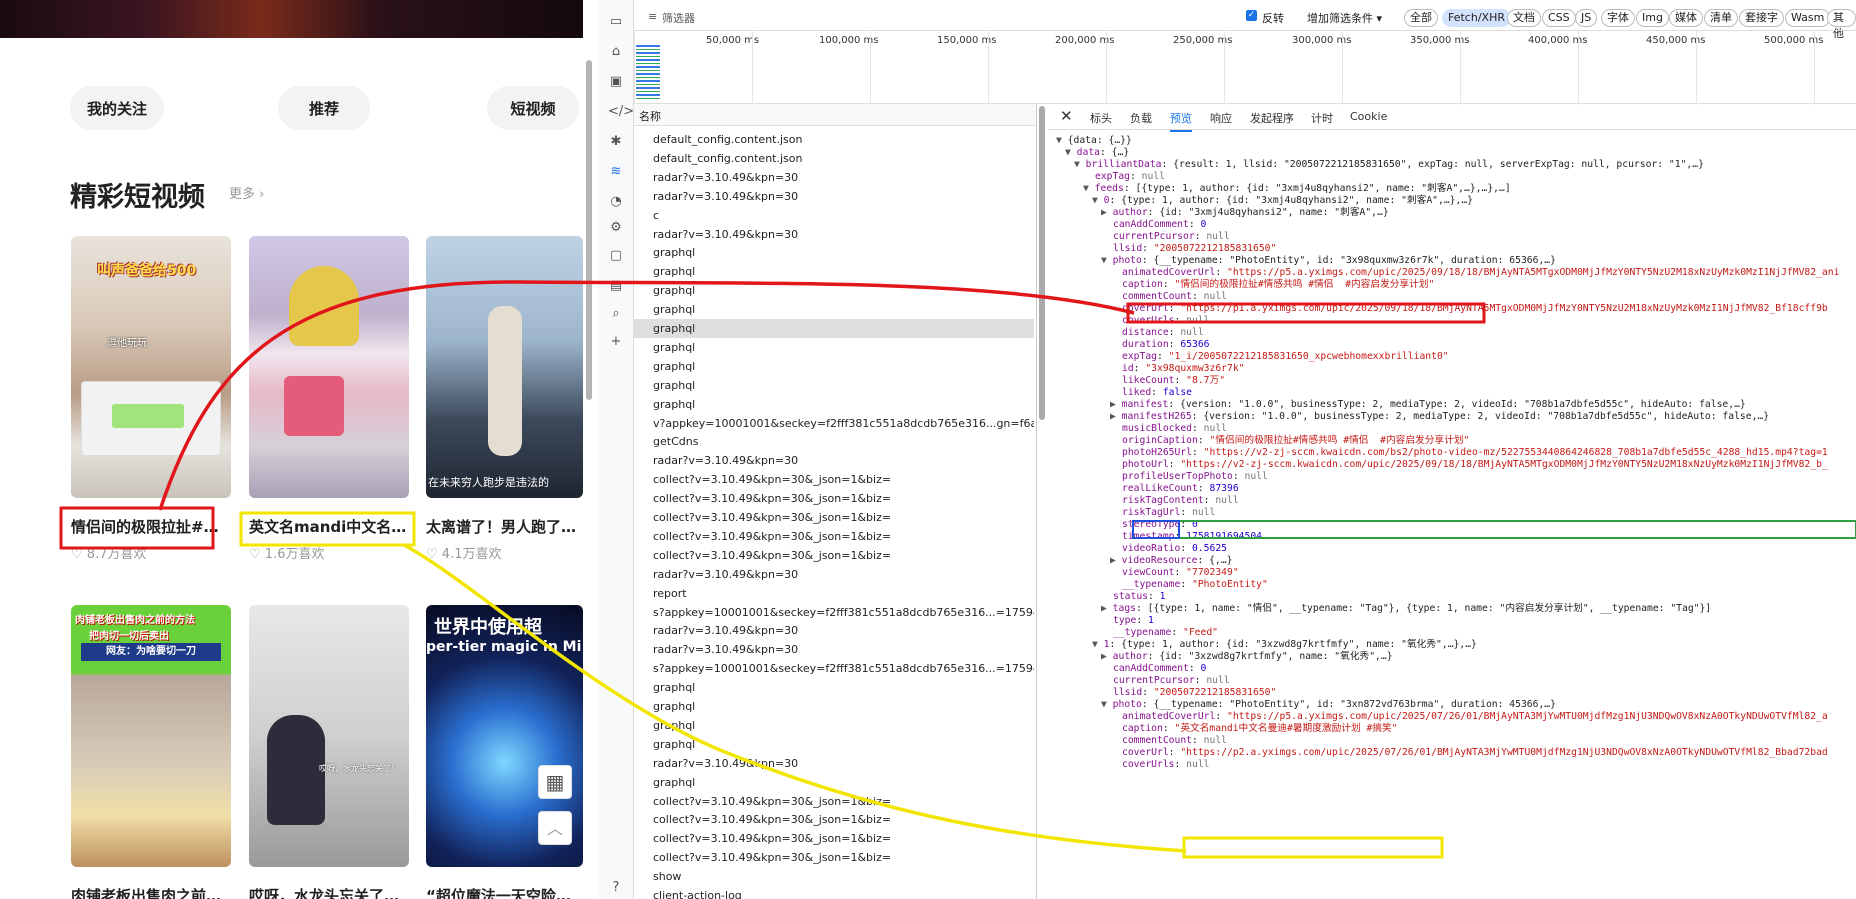 This screenshot has height=899, width=1856. Describe the element at coordinates (589, 230) in the screenshot. I see `page-scrollbar` at that location.